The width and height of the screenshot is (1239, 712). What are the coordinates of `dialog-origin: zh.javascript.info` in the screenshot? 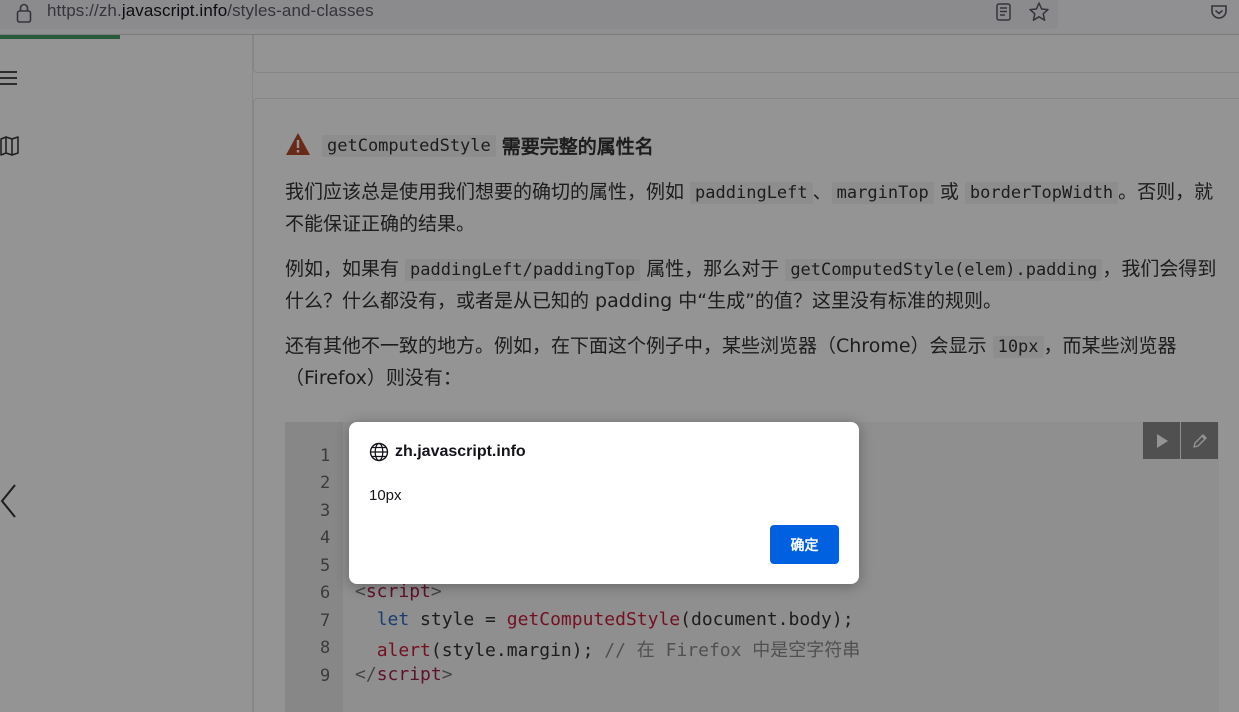 It's located at (447, 452).